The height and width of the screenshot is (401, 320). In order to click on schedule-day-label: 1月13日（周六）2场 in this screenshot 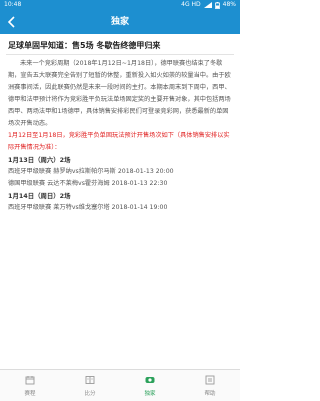, I will do `click(39, 160)`.